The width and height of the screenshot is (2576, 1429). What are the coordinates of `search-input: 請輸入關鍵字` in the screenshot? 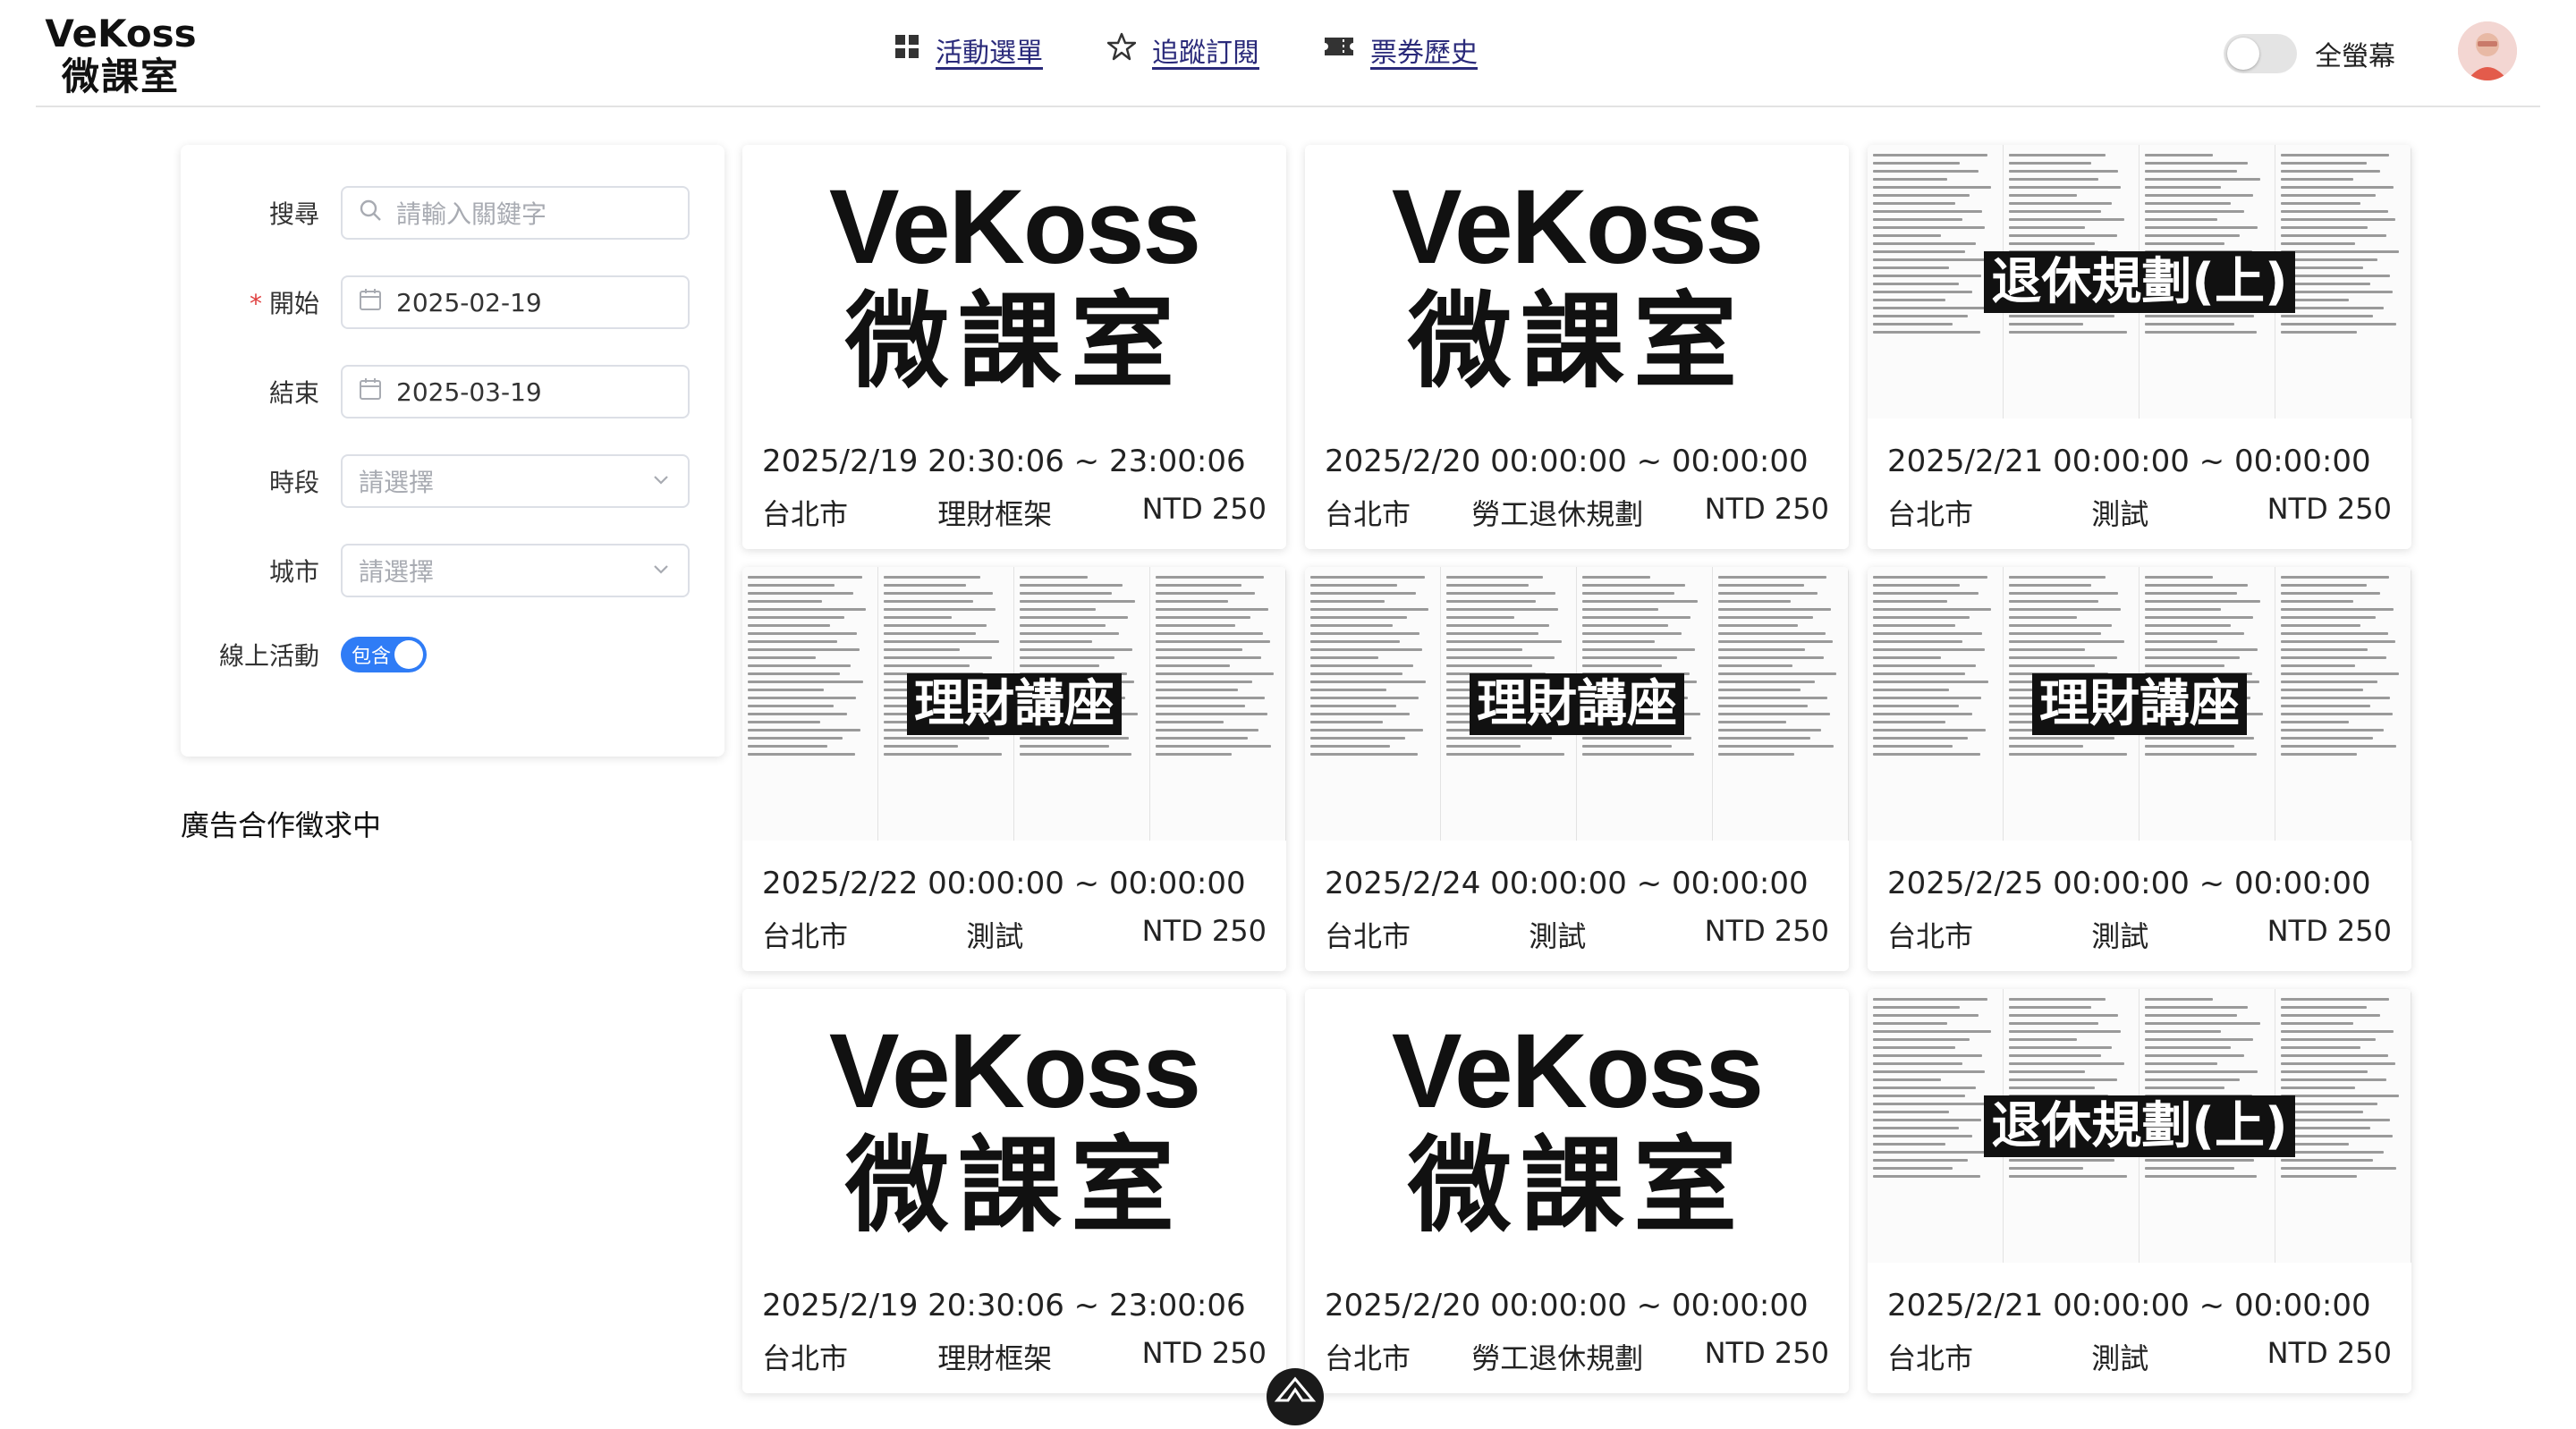 It's located at (515, 213).